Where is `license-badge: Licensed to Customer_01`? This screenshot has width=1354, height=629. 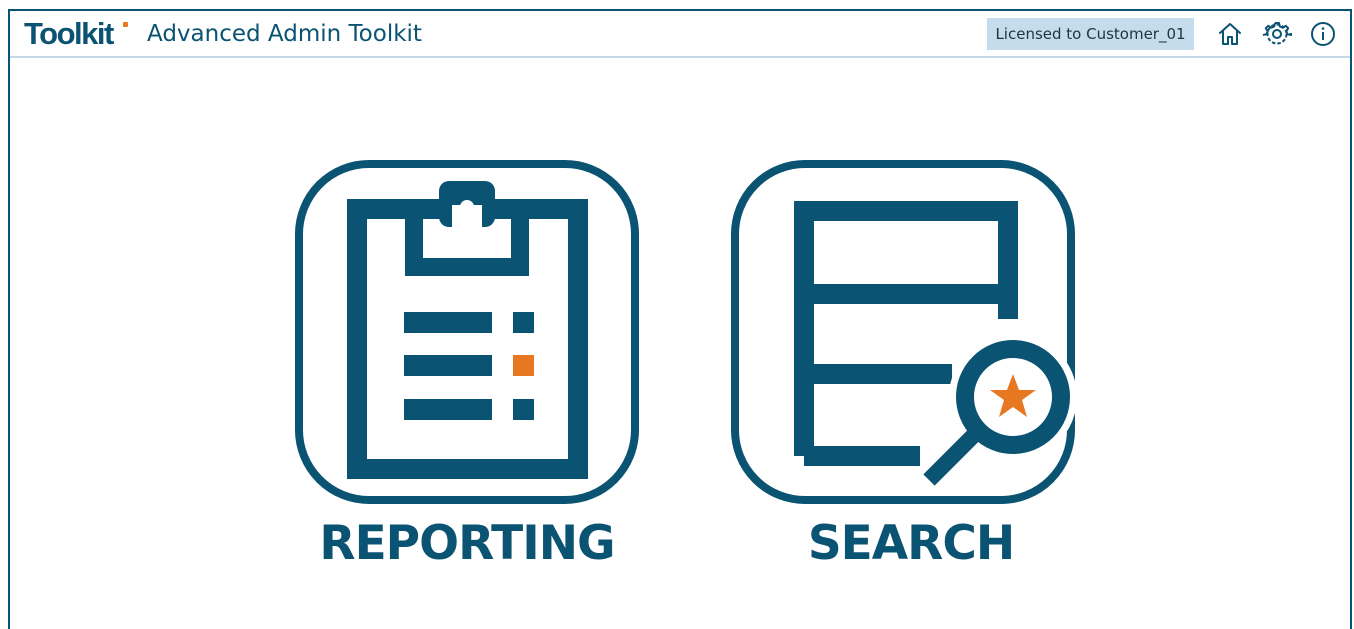 license-badge: Licensed to Customer_01 is located at coordinates (1090, 34).